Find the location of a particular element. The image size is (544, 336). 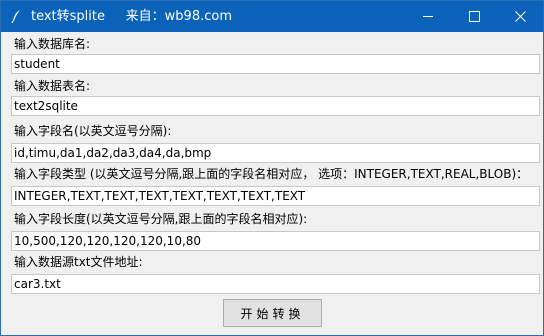

close-button is located at coordinates (520, 16).